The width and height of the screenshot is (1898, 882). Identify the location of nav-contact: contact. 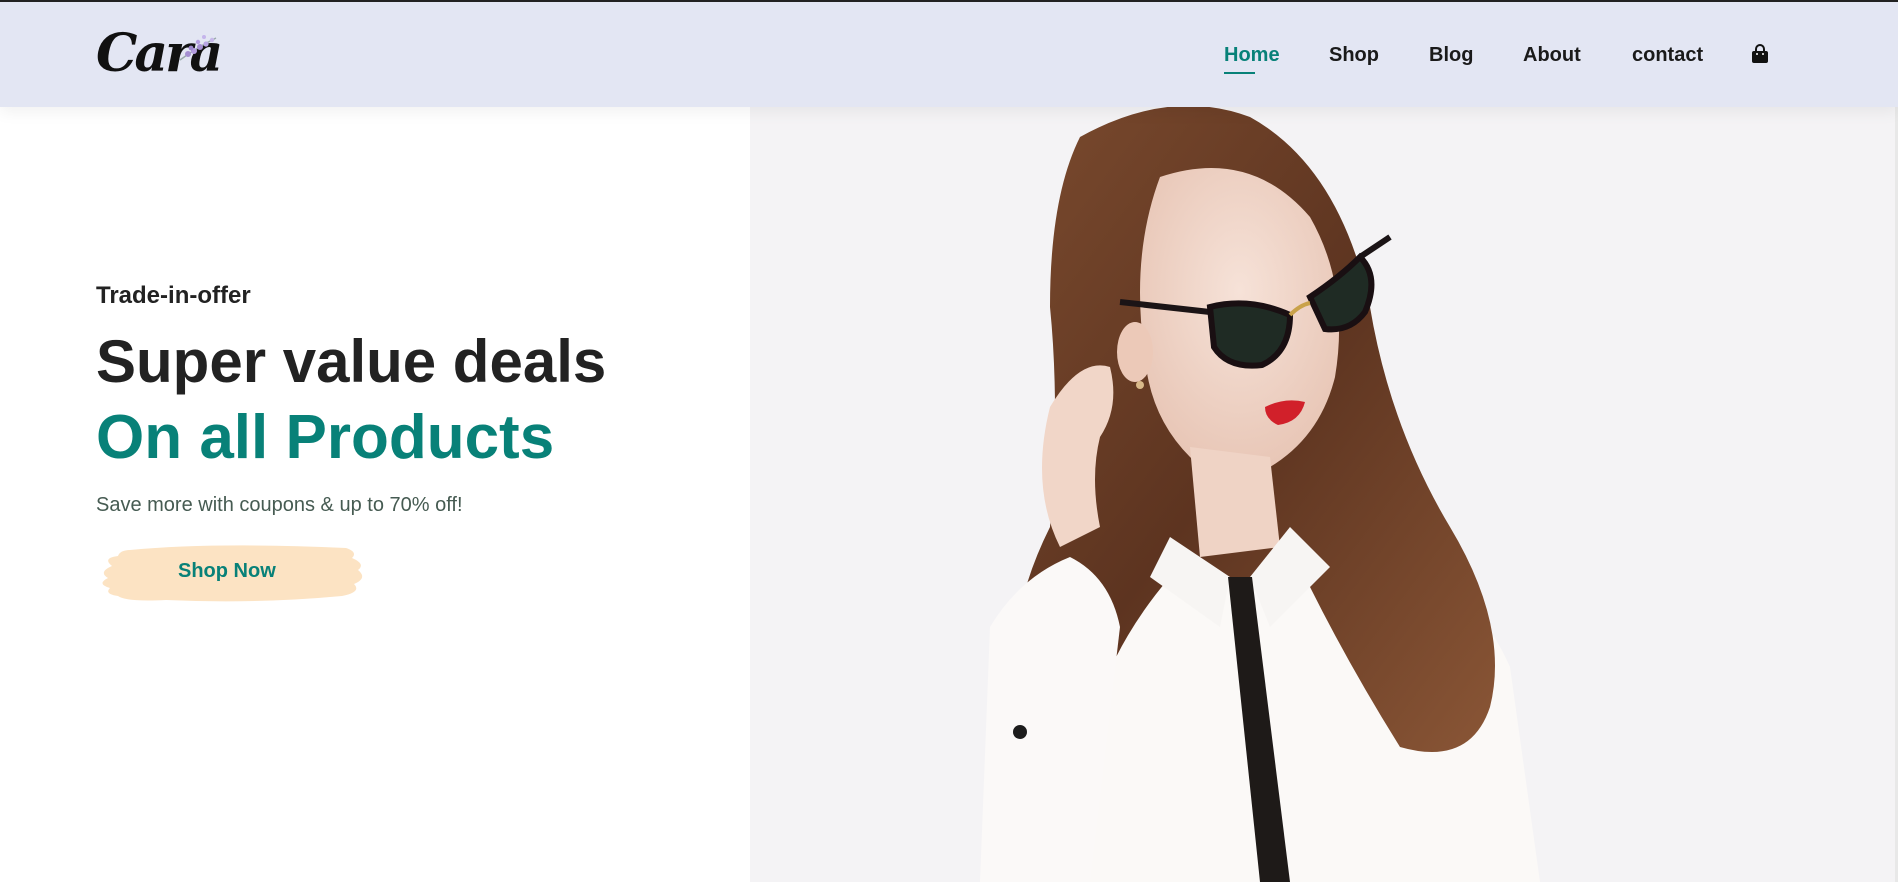
(1667, 55).